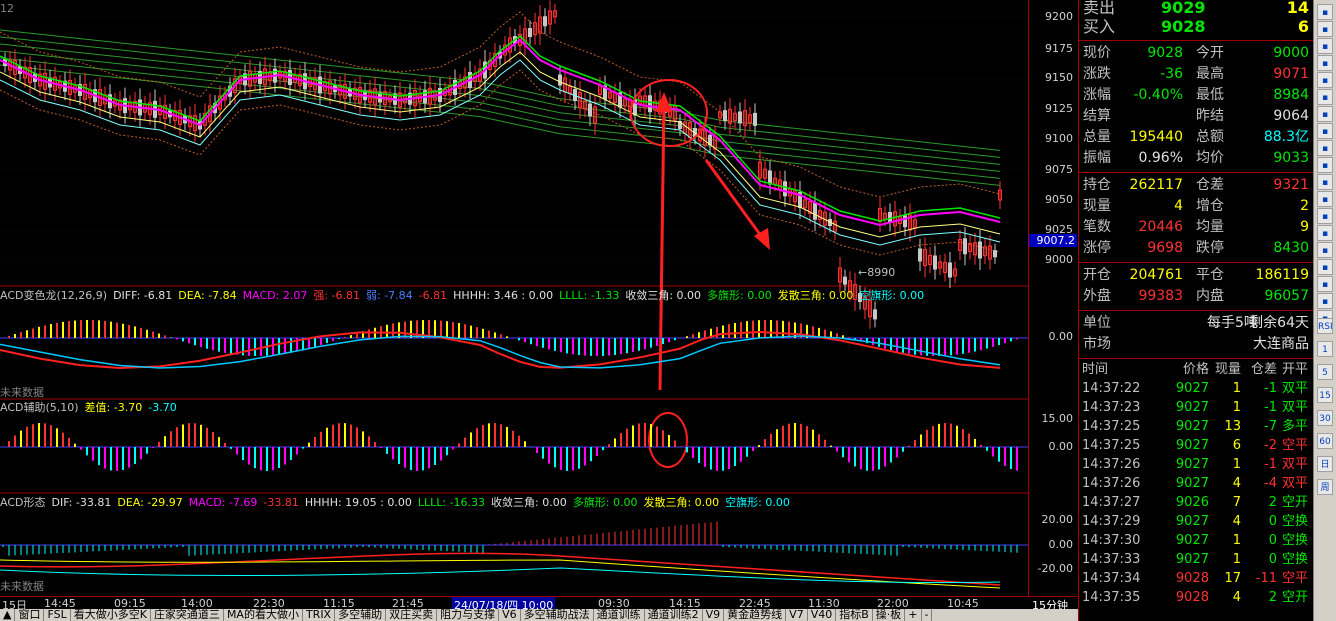 The image size is (1336, 621). Describe the element at coordinates (1097, 206) in the screenshot. I see `quote-label: 现量` at that location.